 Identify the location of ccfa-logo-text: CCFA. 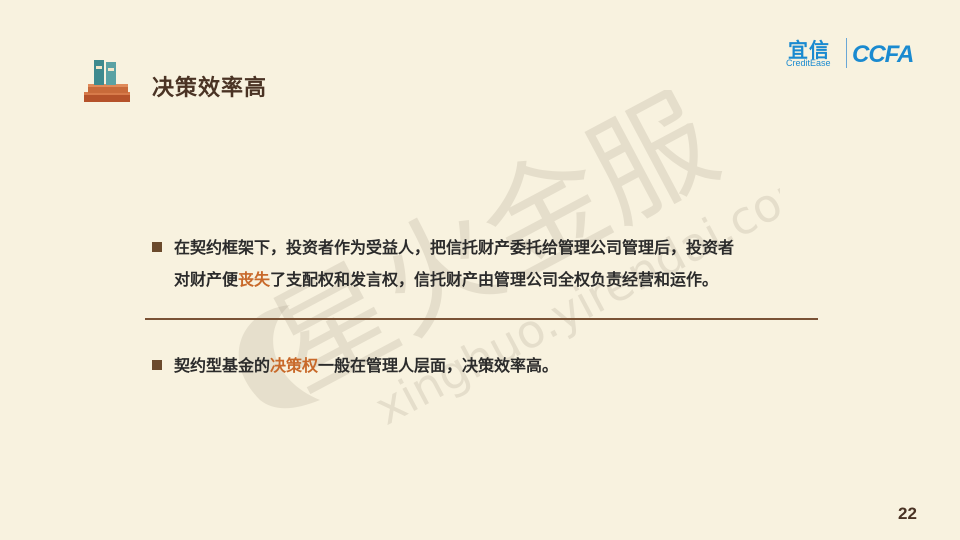
(882, 53).